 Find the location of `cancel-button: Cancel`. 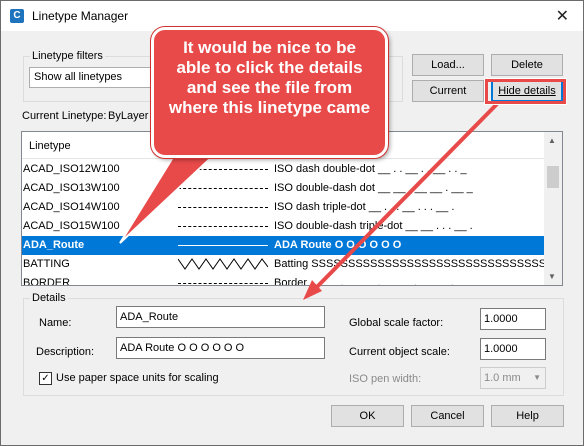

cancel-button: Cancel is located at coordinates (447, 416).